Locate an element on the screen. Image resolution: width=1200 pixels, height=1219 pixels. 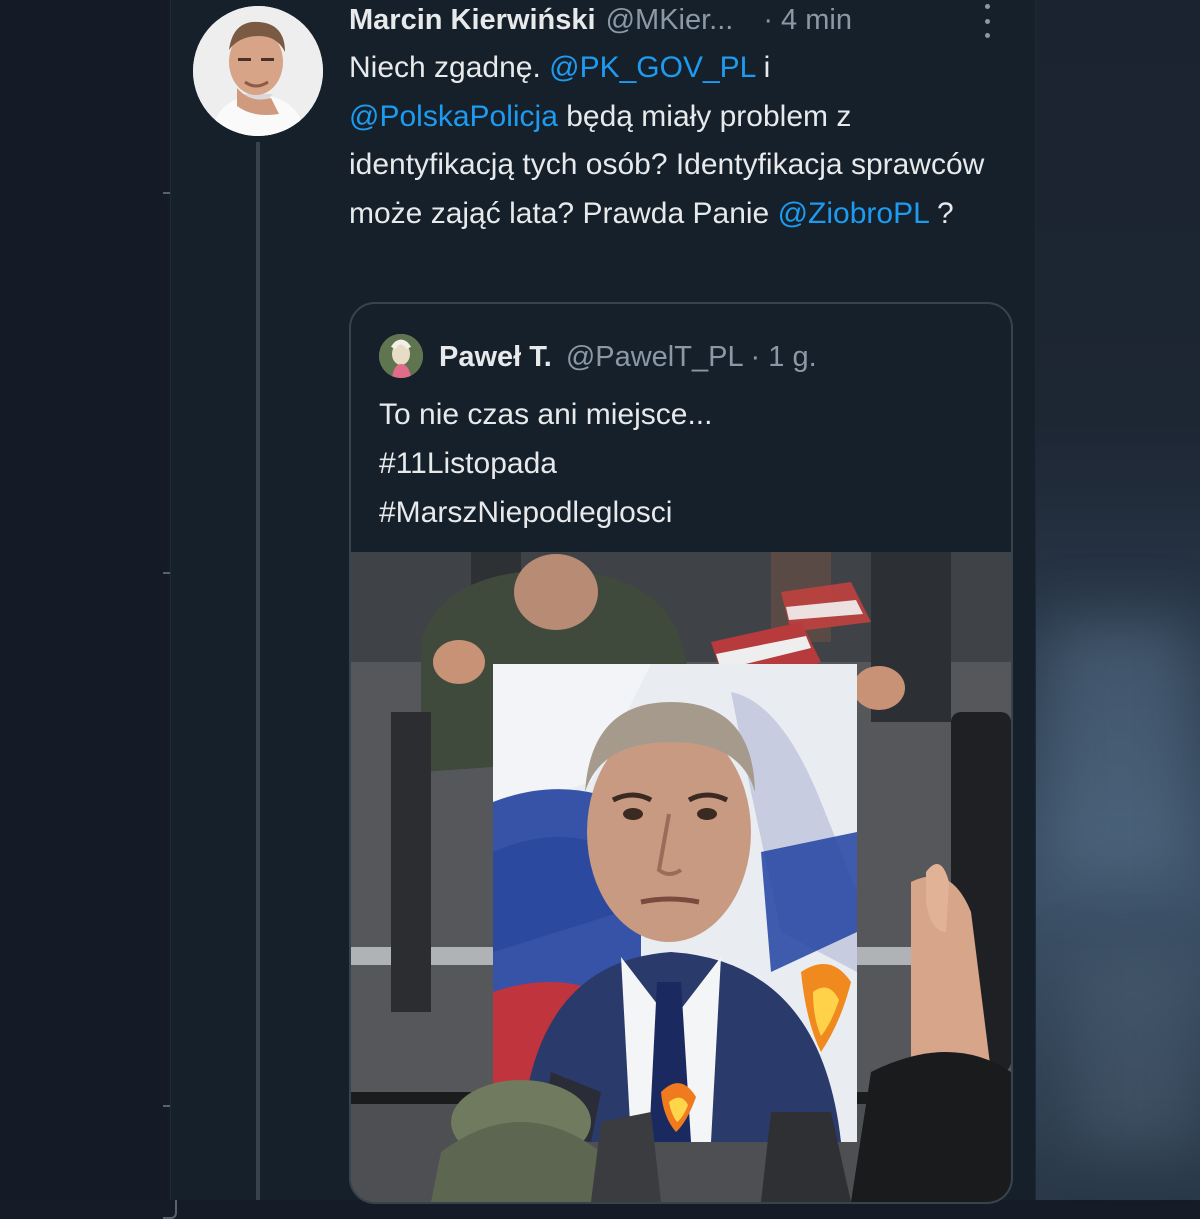
hashtag-link: #MarszNiepodleglosci is located at coordinates (684, 512).